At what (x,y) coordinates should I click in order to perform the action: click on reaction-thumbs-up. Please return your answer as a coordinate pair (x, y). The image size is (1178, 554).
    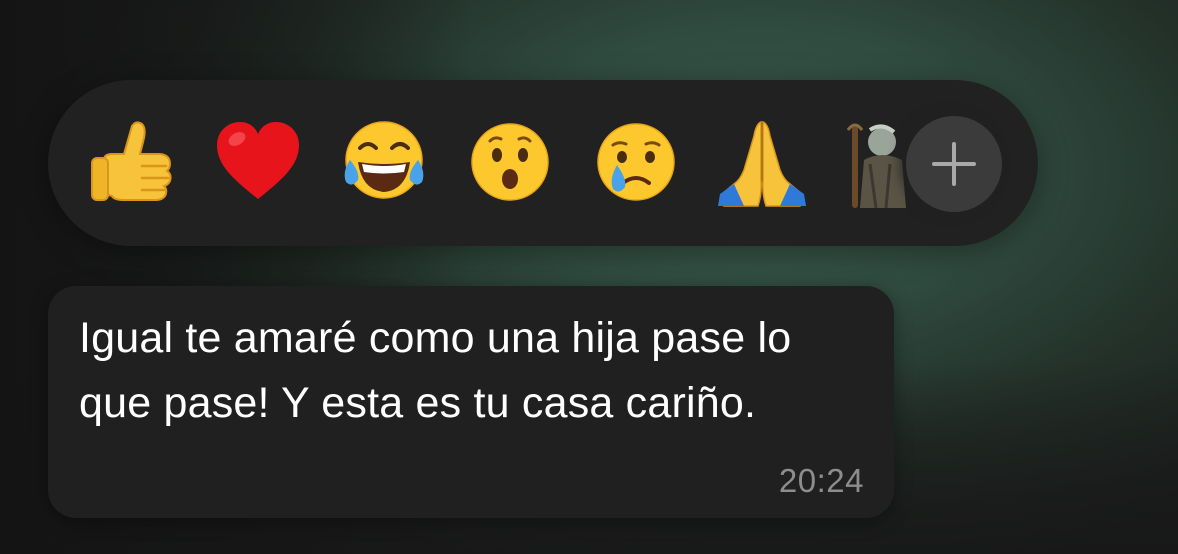
    Looking at the image, I should click on (132, 162).